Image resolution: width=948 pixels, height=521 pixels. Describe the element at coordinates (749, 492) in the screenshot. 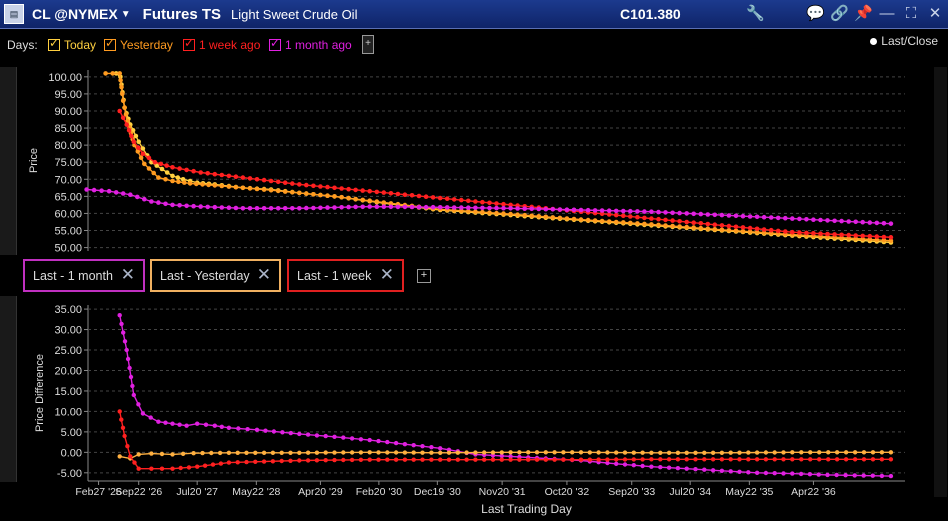

I see `x-tick-label: May22 '35` at that location.